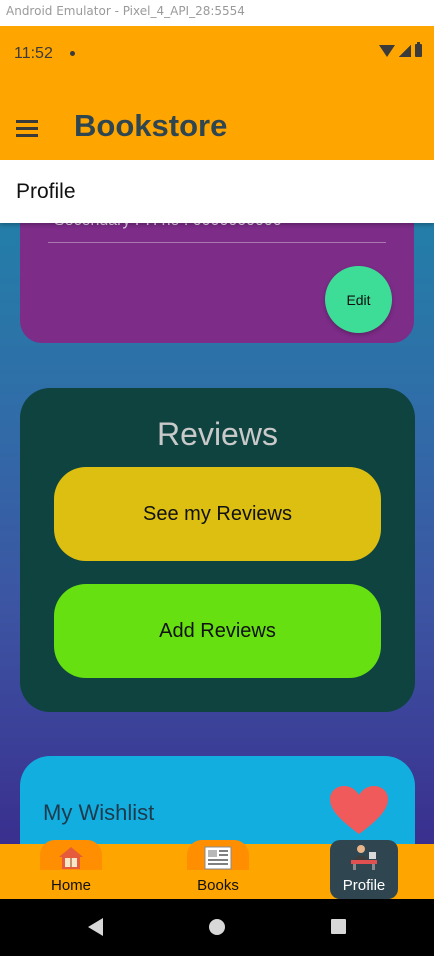 Image resolution: width=434 pixels, height=956 pixels. Describe the element at coordinates (217, 242) in the screenshot. I see `divider` at that location.